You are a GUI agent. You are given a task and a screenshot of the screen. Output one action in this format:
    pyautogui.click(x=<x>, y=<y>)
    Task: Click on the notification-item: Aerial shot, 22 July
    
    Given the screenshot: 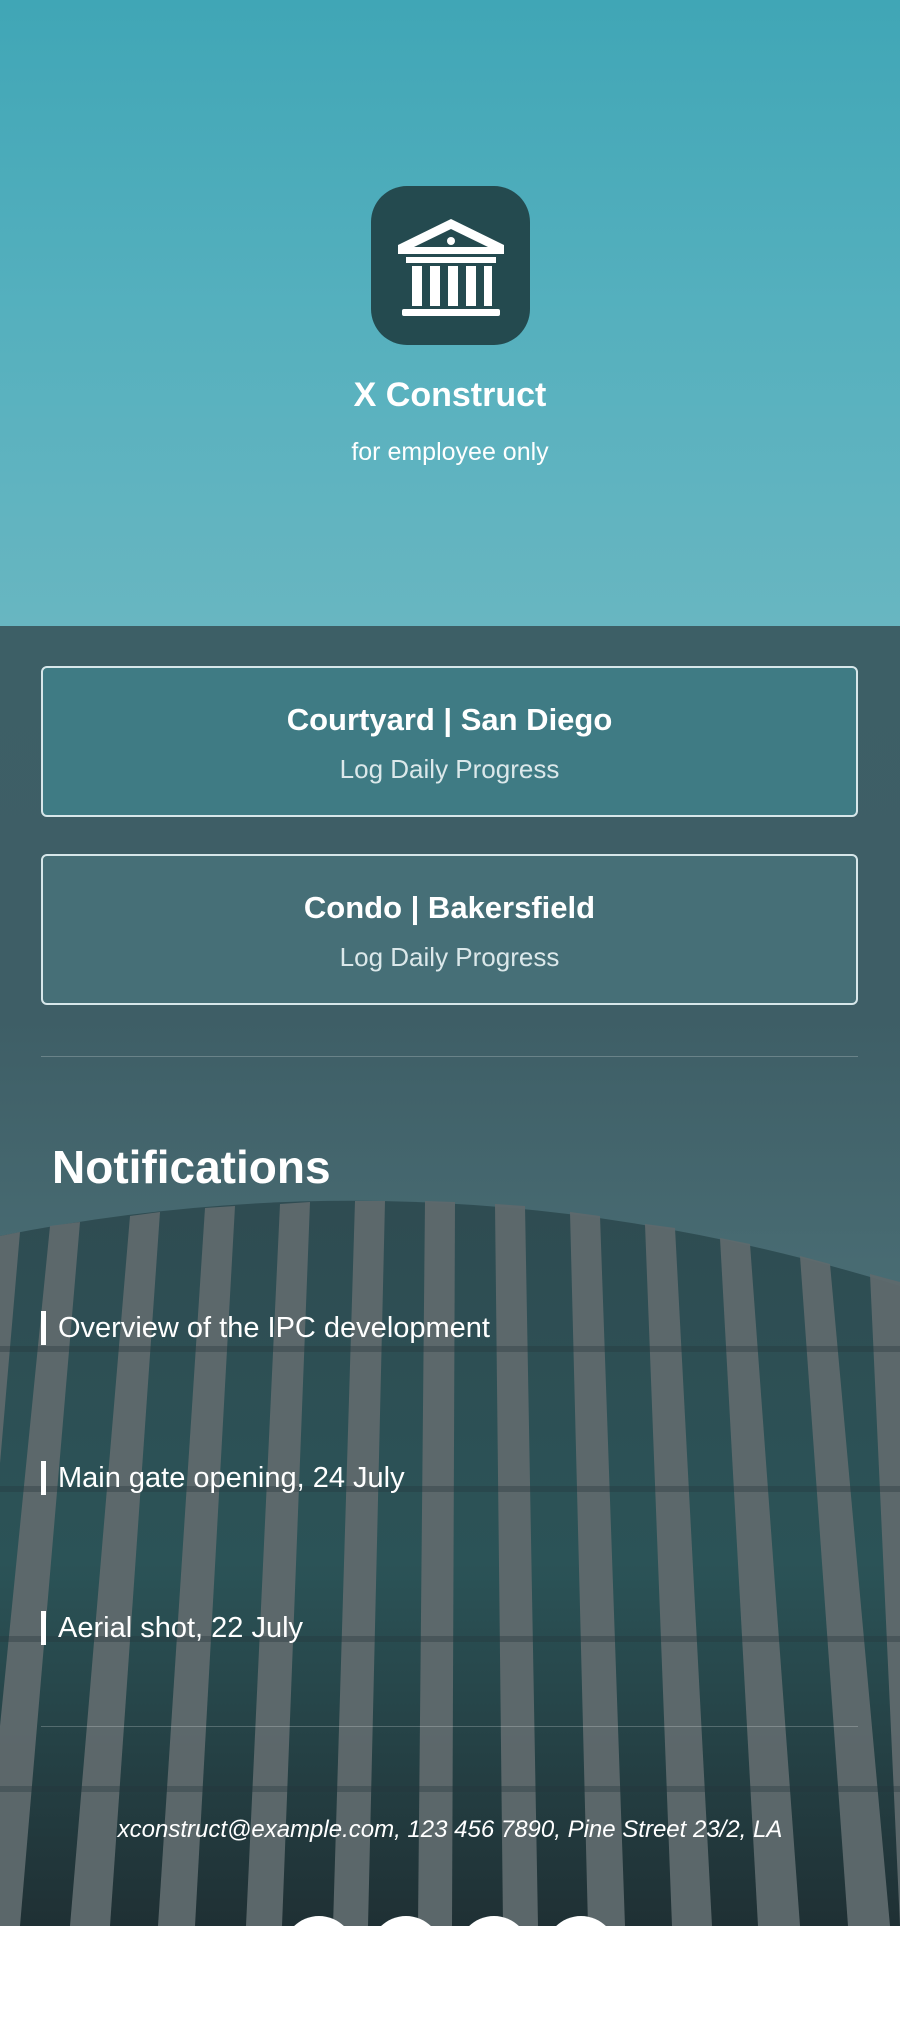 What is the action you would take?
    pyautogui.click(x=172, y=1628)
    